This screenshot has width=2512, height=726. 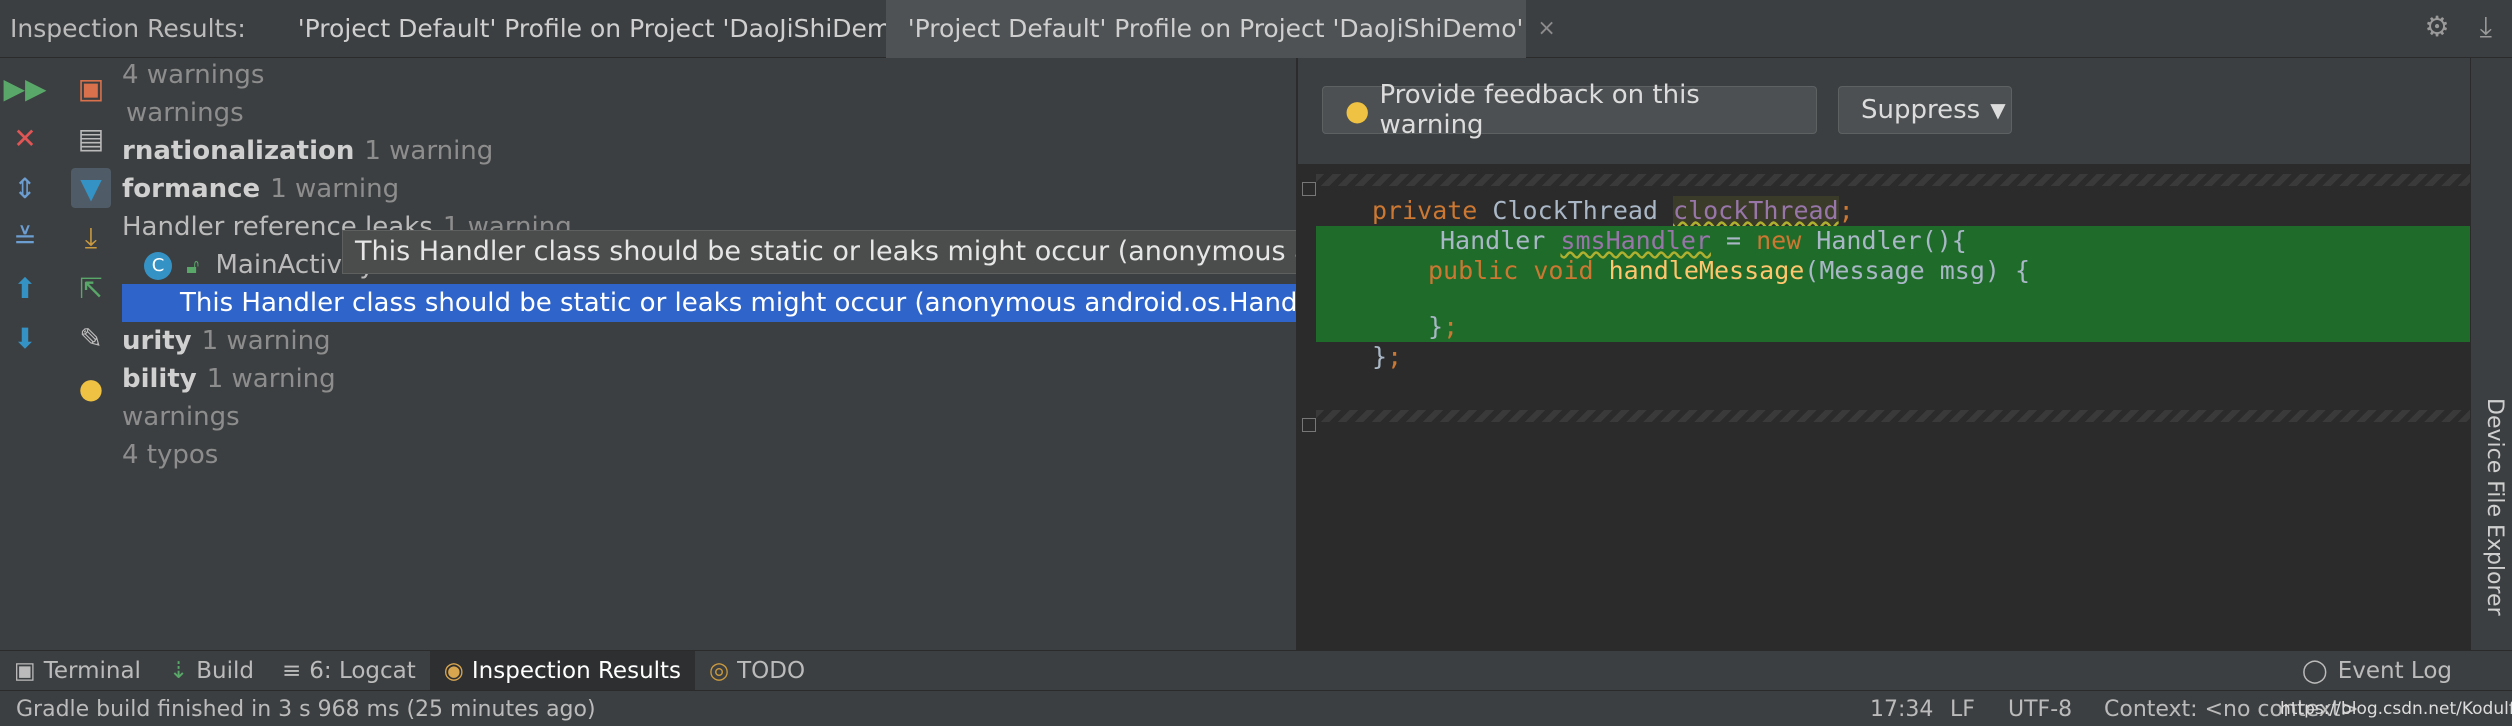 What do you see at coordinates (2491, 354) in the screenshot?
I see `right-tool-strip: Device File Explorer` at bounding box center [2491, 354].